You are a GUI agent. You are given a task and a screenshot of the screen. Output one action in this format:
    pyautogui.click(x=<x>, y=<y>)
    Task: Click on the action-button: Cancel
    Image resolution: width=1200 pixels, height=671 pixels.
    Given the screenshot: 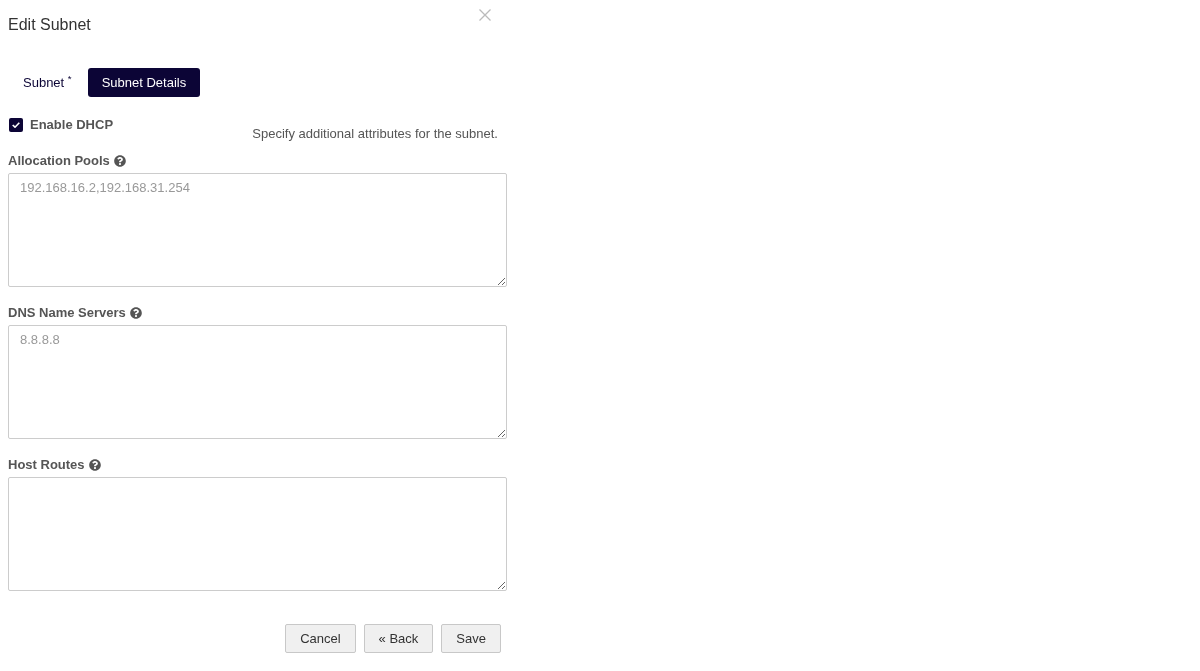 What is the action you would take?
    pyautogui.click(x=320, y=638)
    